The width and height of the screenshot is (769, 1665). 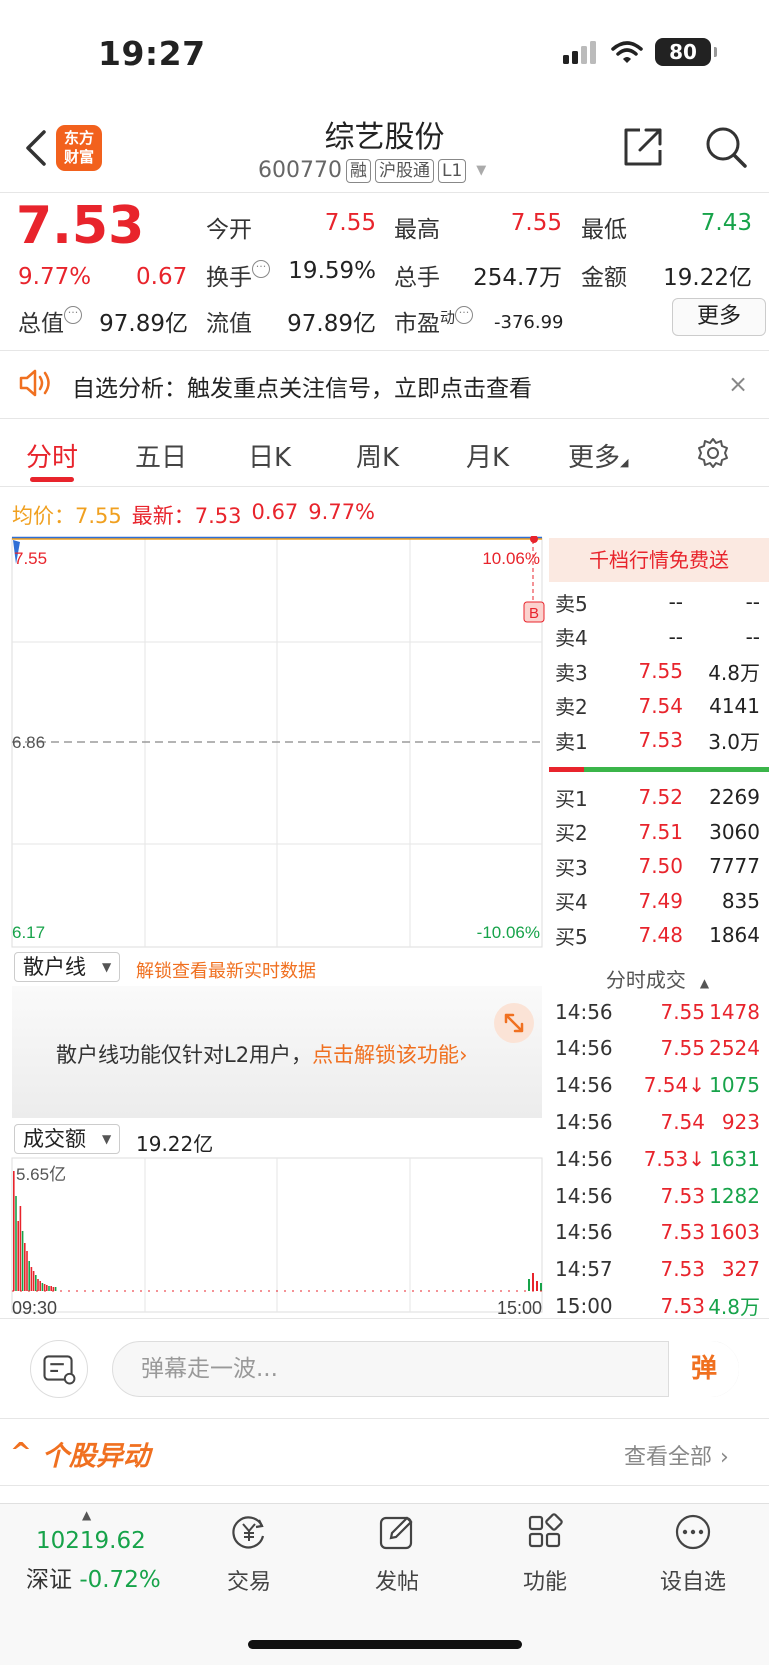 What do you see at coordinates (384, 192) in the screenshot?
I see `divider` at bounding box center [384, 192].